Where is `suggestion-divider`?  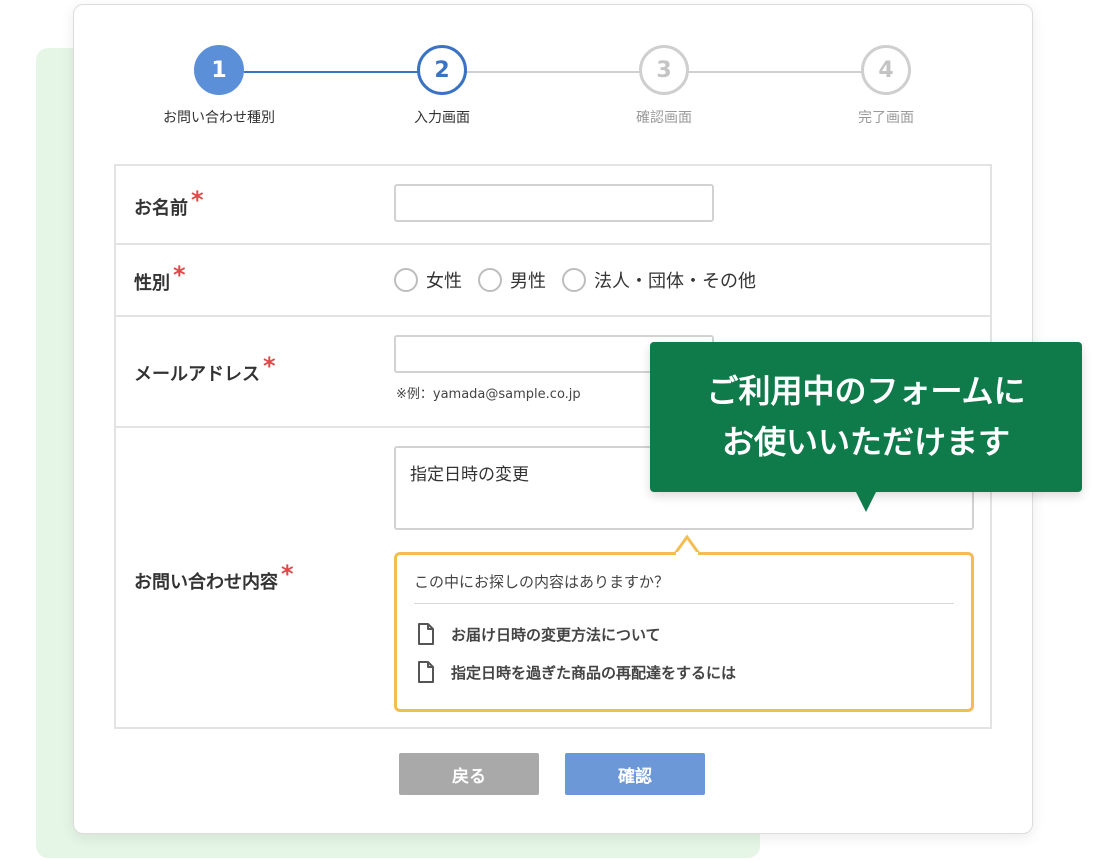 suggestion-divider is located at coordinates (684, 603).